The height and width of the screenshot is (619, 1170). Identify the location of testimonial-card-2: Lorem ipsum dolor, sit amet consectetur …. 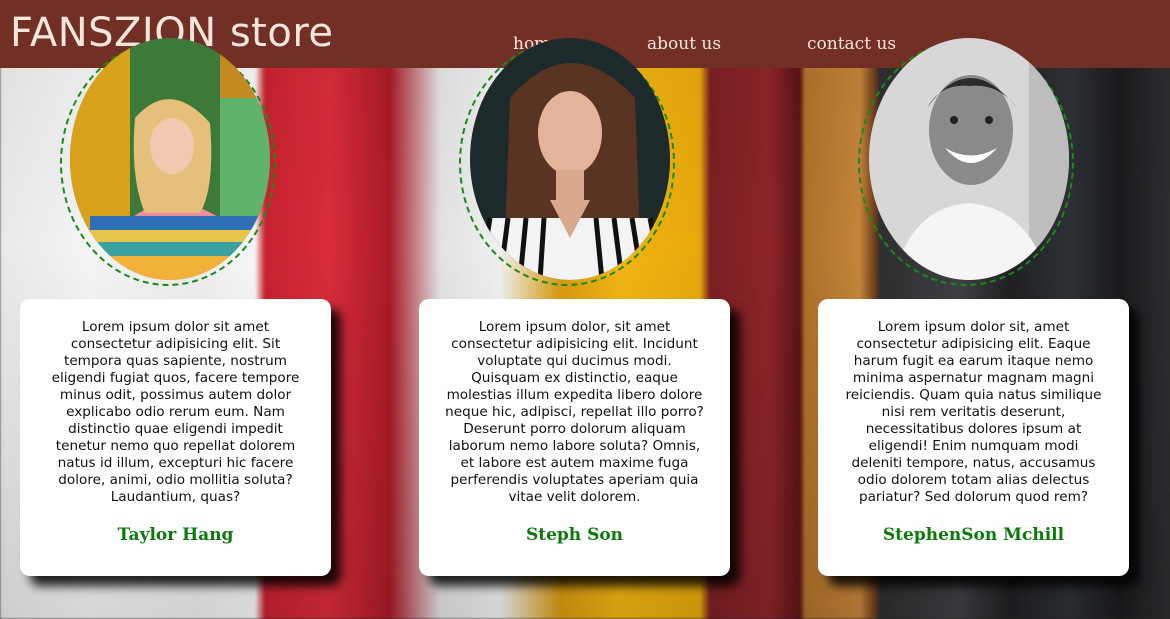
(574, 437).